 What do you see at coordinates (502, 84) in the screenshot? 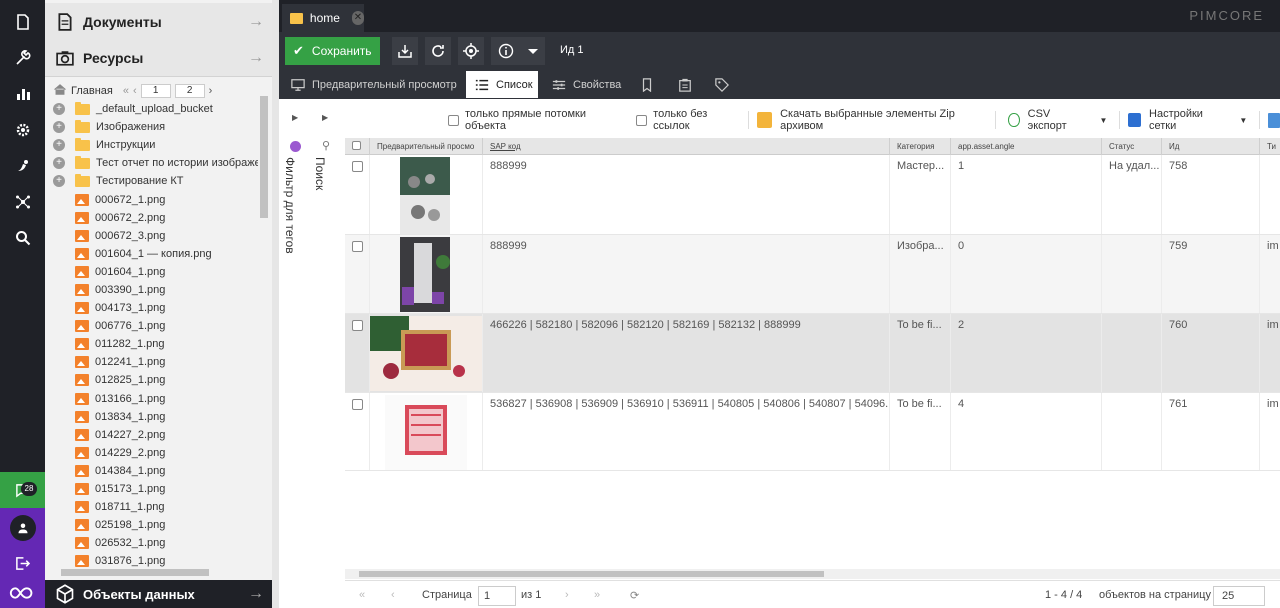
I see `tab-list: Список` at bounding box center [502, 84].